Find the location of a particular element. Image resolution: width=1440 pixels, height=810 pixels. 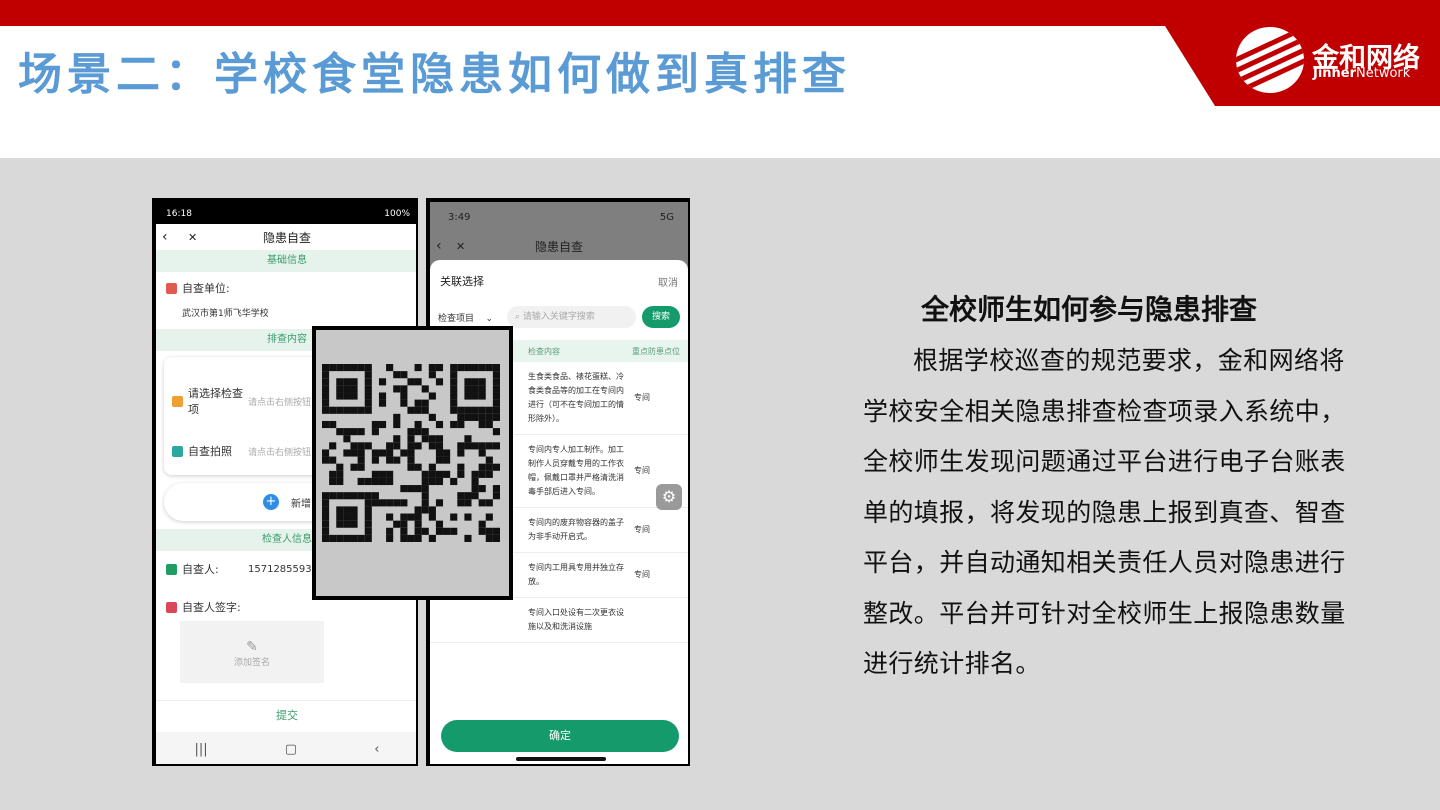

submit-button: 提交 is located at coordinates (286, 715).